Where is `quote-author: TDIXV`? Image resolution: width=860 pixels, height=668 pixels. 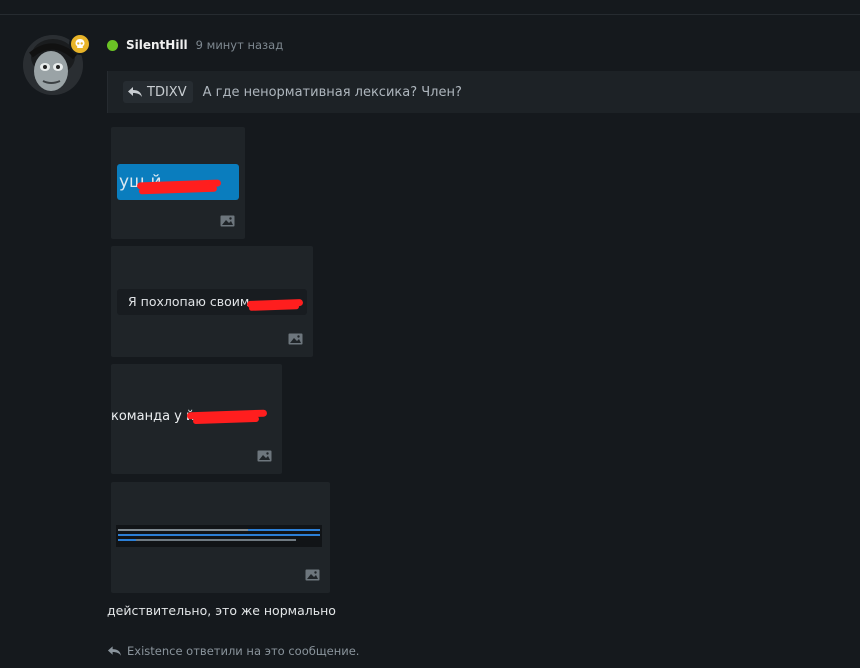
quote-author: TDIXV is located at coordinates (167, 92).